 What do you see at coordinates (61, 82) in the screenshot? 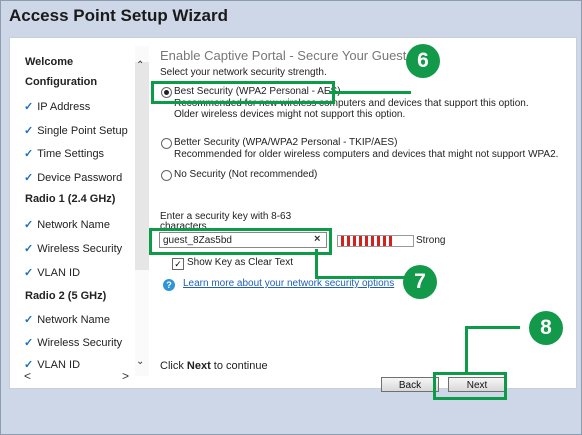
I see `nav-configuration: Configuration` at bounding box center [61, 82].